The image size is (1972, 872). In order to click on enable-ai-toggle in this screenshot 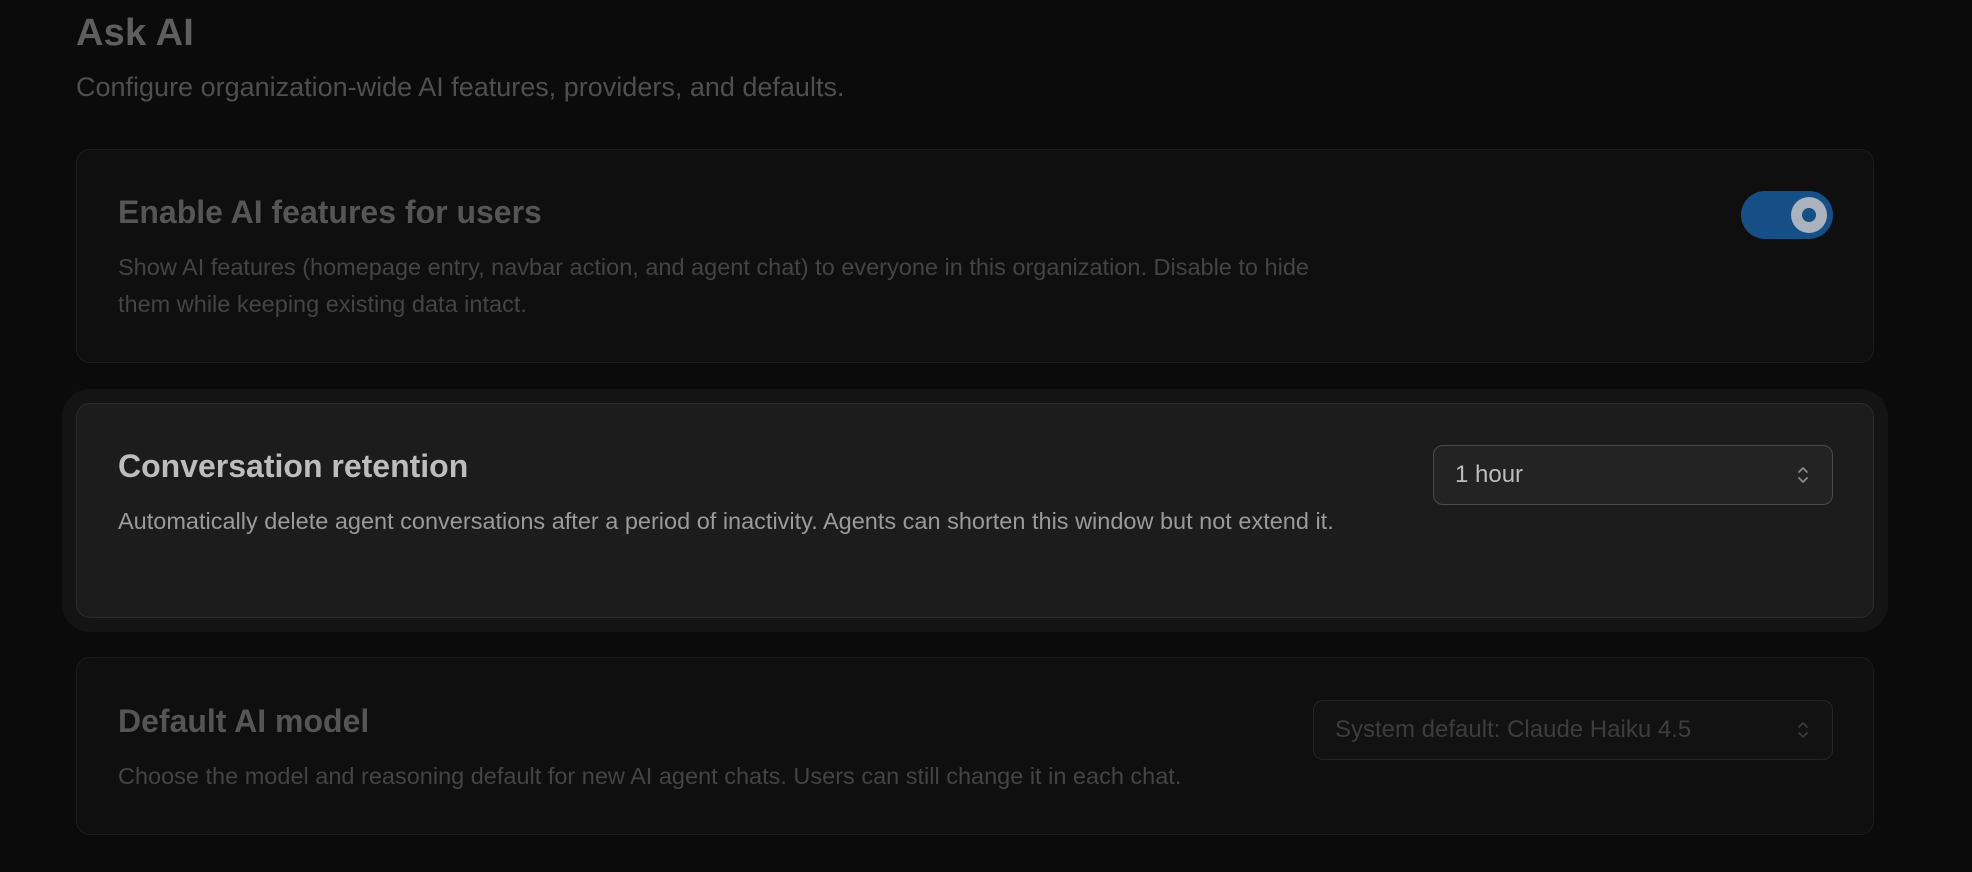, I will do `click(1787, 215)`.